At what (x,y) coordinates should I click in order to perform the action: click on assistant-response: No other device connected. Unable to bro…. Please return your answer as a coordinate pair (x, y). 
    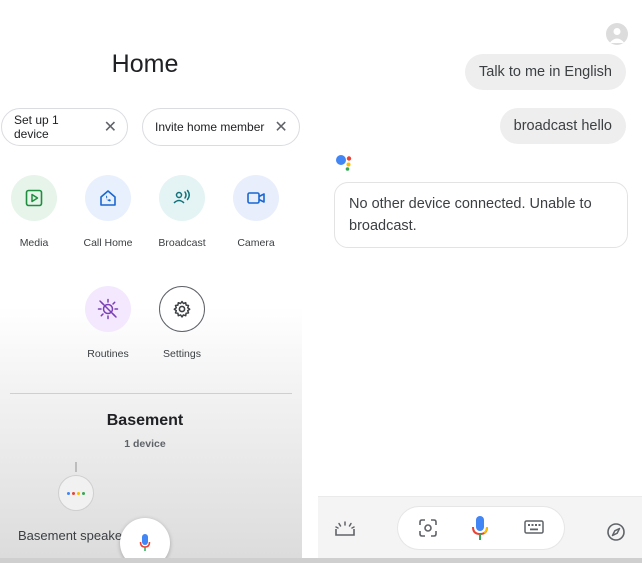
    Looking at the image, I should click on (481, 215).